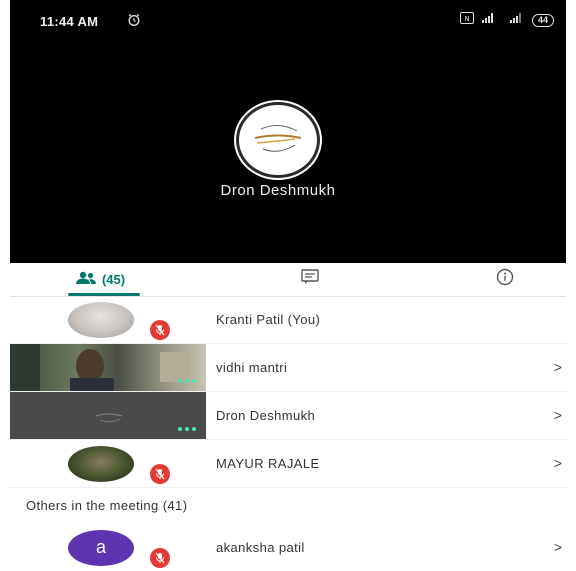  Describe the element at coordinates (278, 190) in the screenshot. I see `active-speaker-name: Dron Deshmukh` at that location.